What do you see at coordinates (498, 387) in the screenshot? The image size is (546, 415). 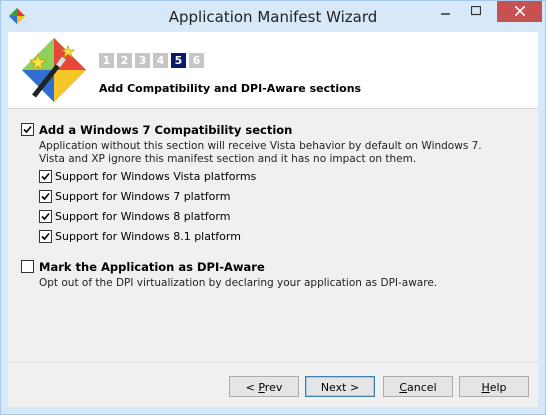 I see `help-button-label: elp` at bounding box center [498, 387].